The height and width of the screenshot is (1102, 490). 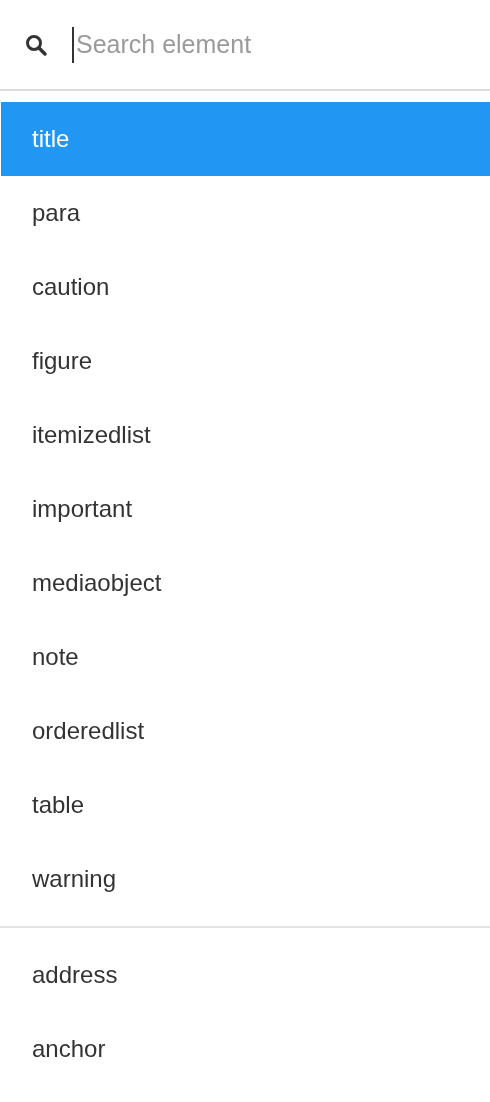 I want to click on list-item: caution, so click(x=245, y=287).